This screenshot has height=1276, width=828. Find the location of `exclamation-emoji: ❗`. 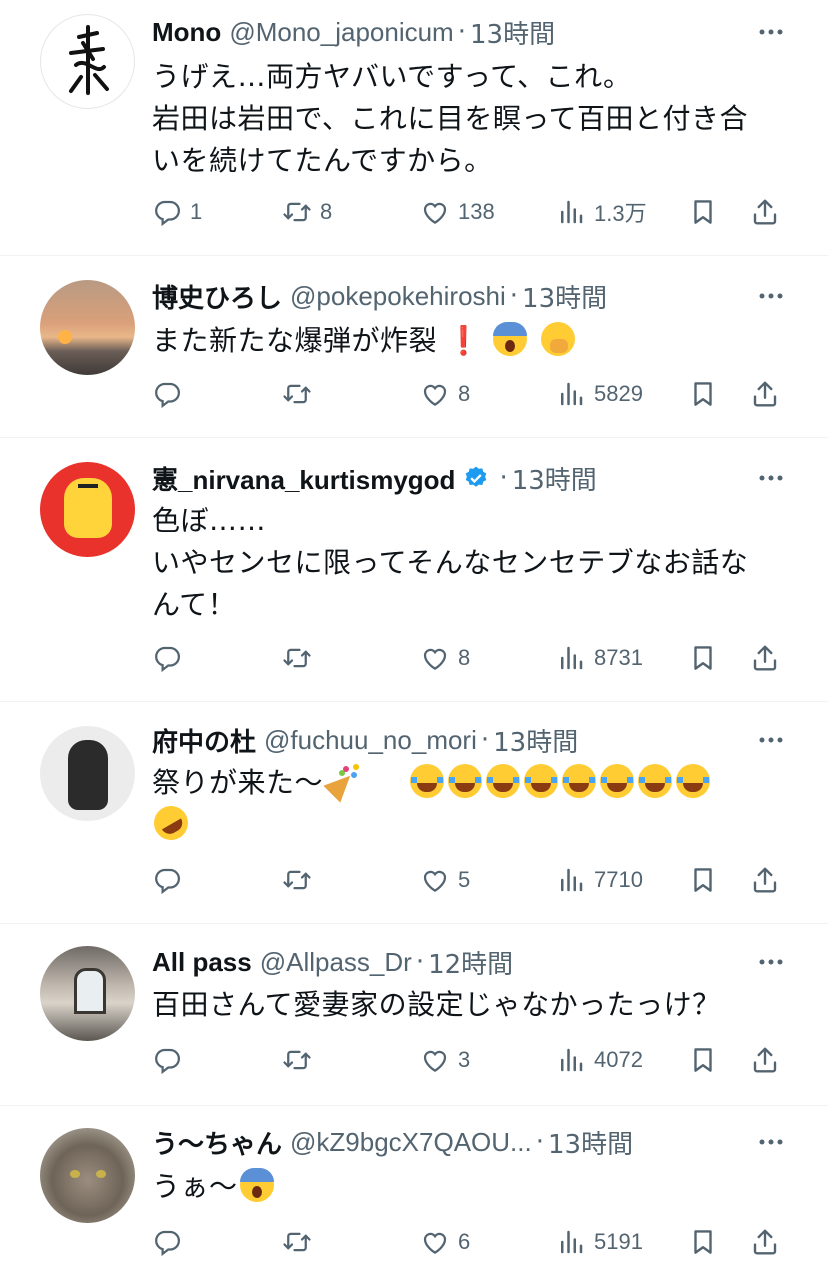

exclamation-emoji: ❗ is located at coordinates (464, 340).